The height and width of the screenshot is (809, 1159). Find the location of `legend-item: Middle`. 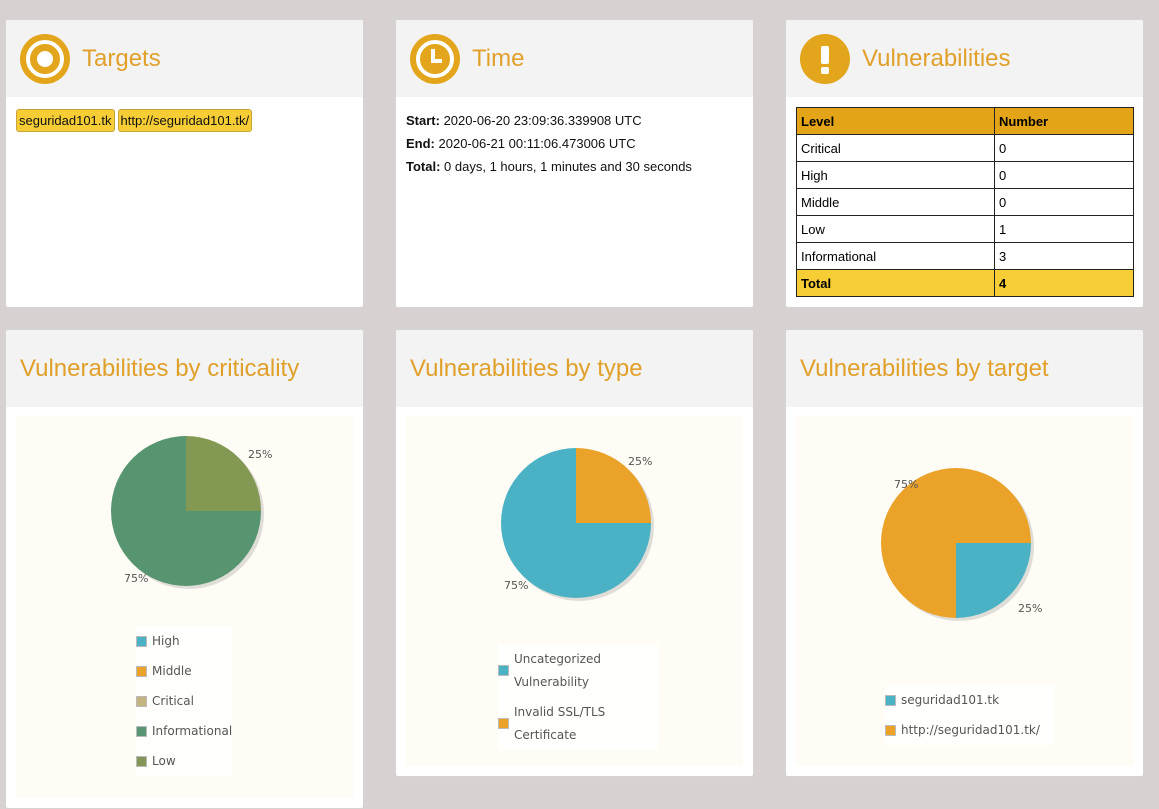

legend-item: Middle is located at coordinates (184, 671).